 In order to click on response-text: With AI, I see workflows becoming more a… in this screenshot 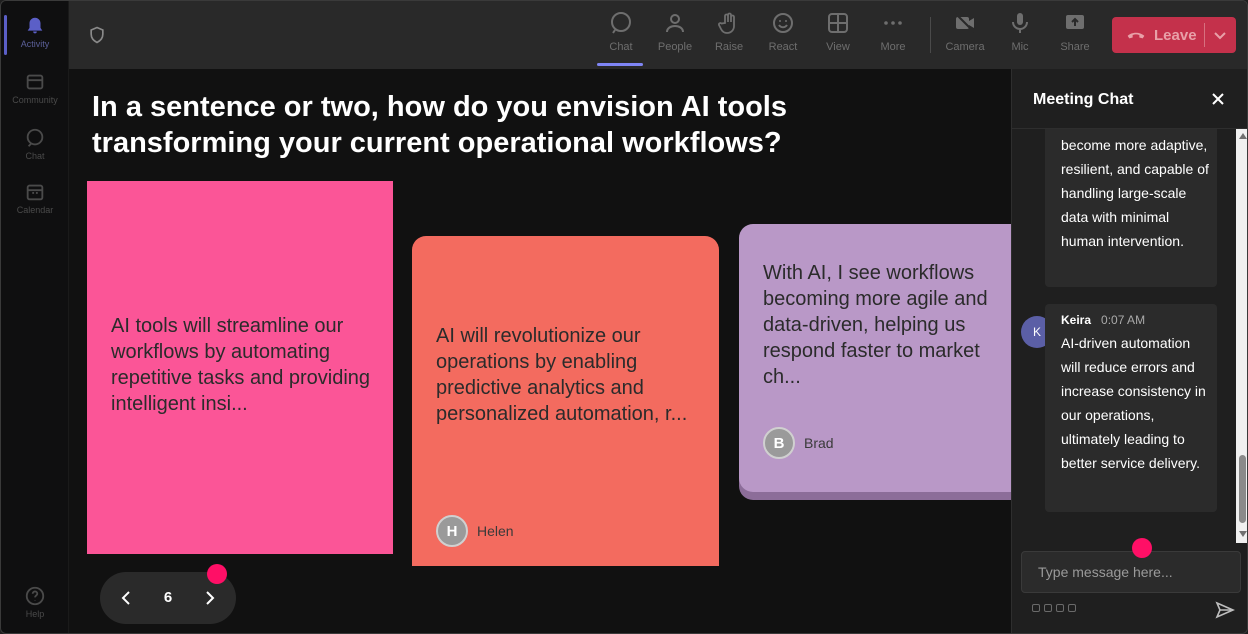, I will do `click(875, 325)`.